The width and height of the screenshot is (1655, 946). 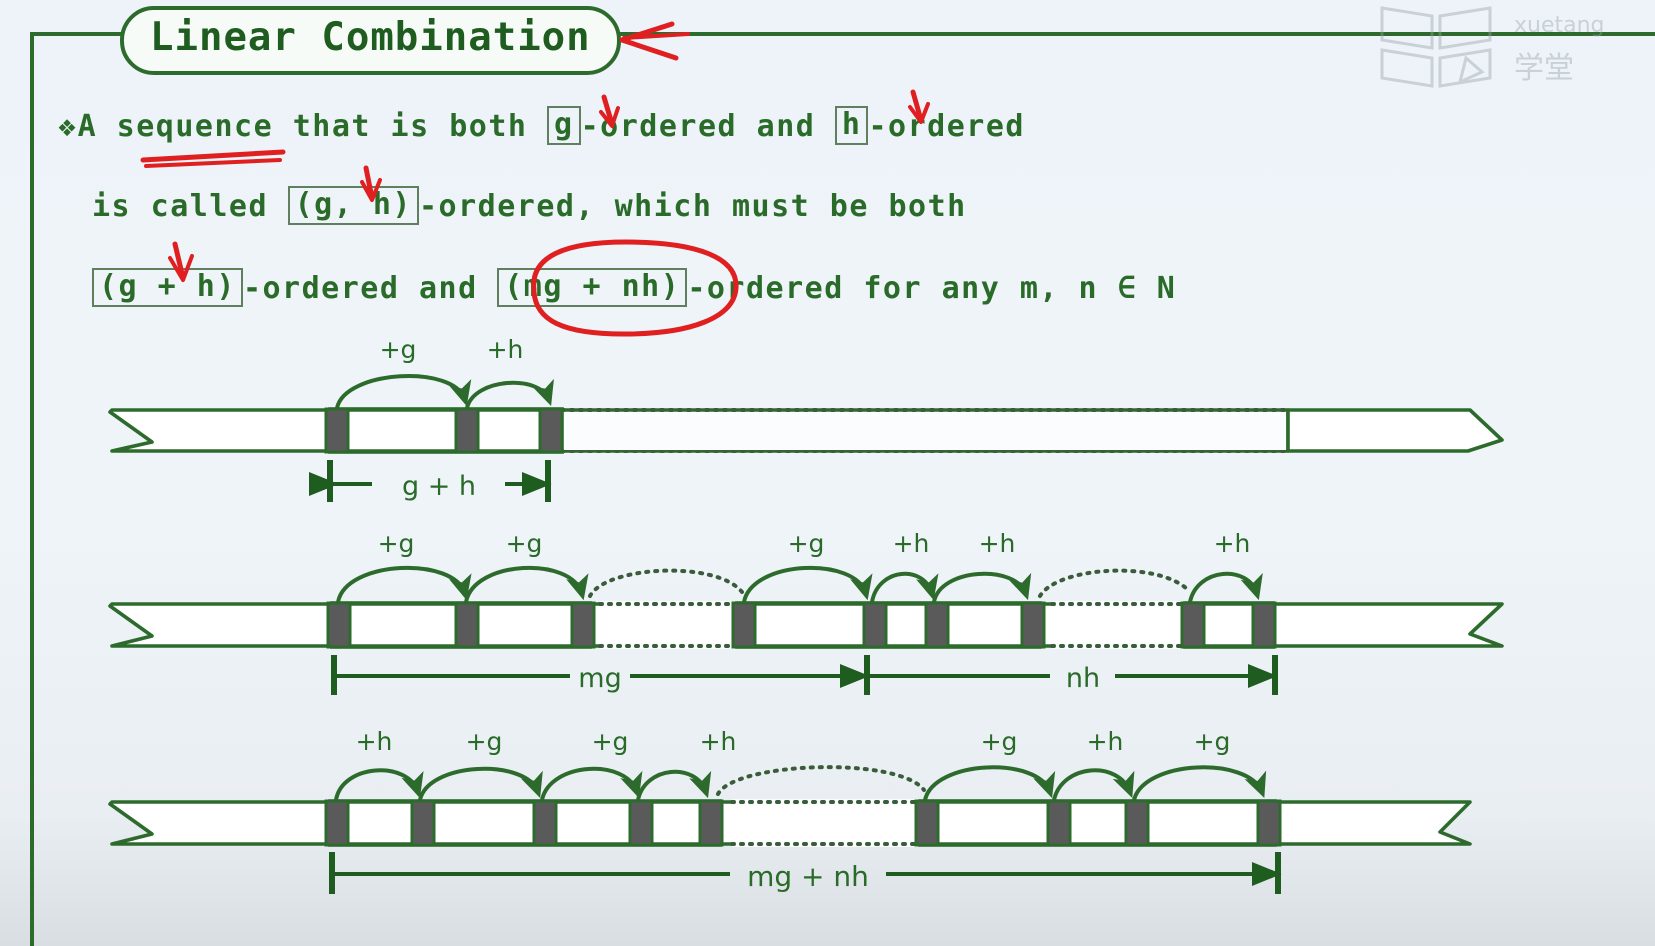 What do you see at coordinates (370, 288) in the screenshot?
I see `line3-text-a: -ordered and` at bounding box center [370, 288].